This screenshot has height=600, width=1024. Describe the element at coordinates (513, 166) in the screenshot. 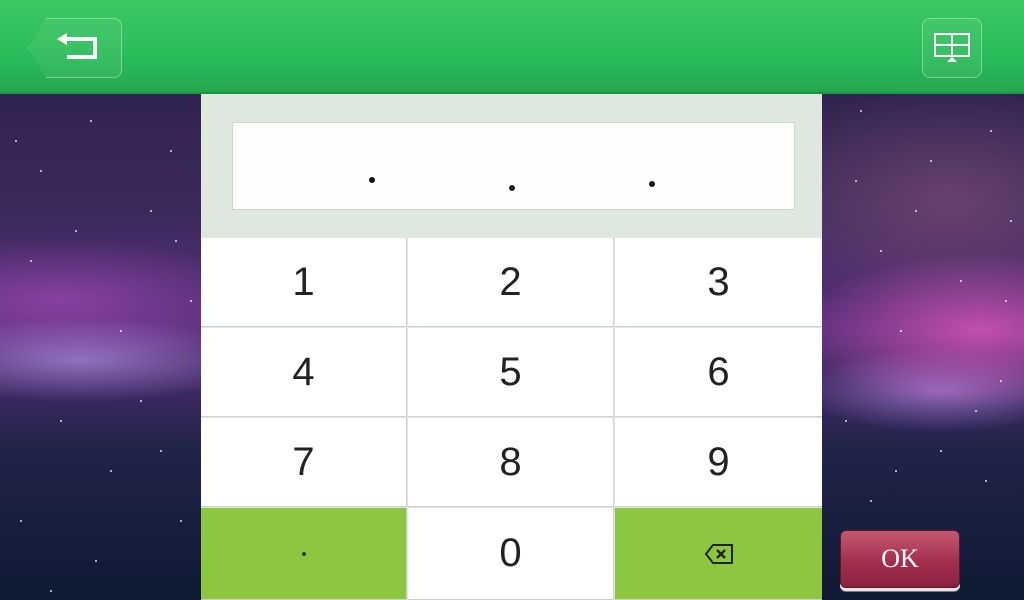

I see `ip-address-display` at that location.